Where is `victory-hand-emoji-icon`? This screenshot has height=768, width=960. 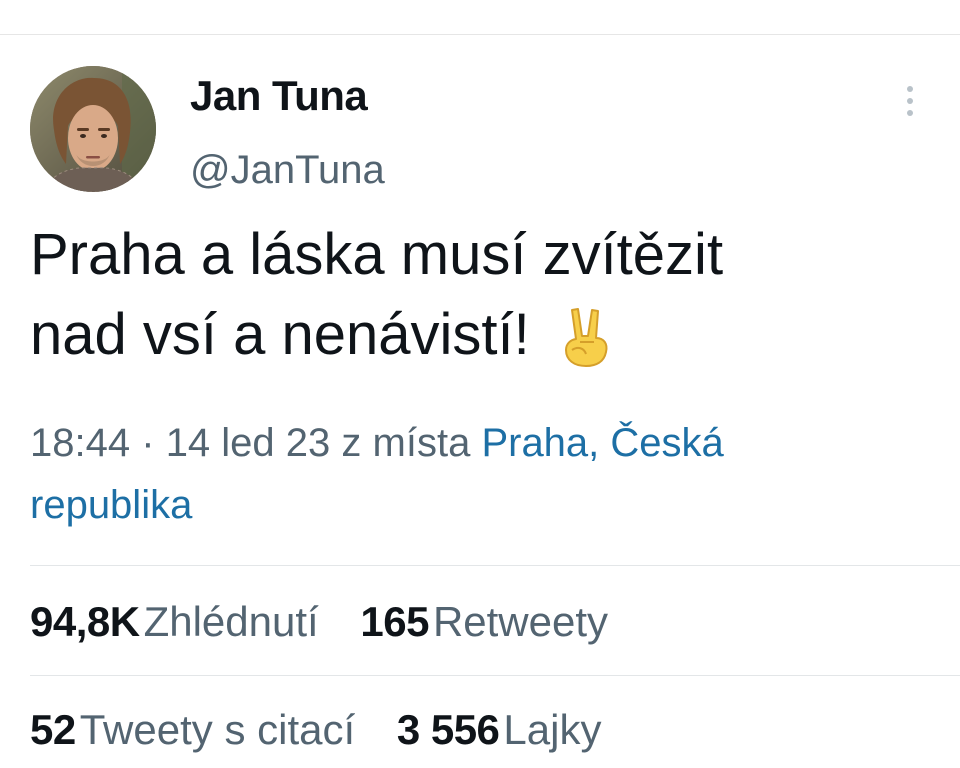 victory-hand-emoji-icon is located at coordinates (586, 347).